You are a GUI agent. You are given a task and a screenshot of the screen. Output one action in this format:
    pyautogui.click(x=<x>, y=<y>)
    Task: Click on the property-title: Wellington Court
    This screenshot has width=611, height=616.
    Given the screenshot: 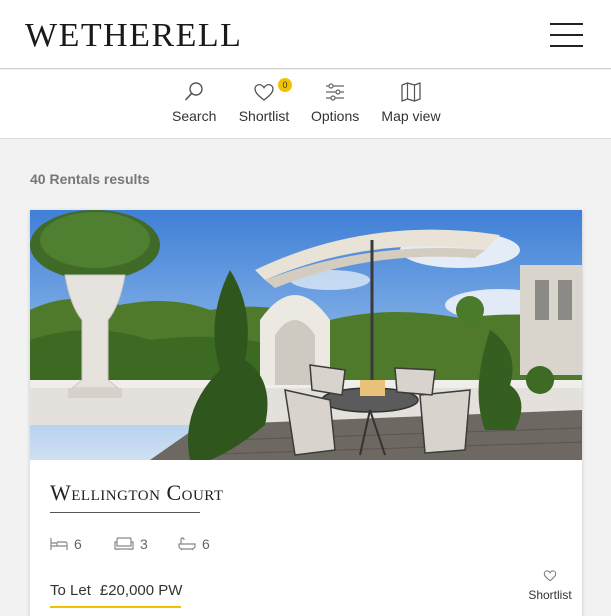 What is the action you would take?
    pyautogui.click(x=137, y=493)
    